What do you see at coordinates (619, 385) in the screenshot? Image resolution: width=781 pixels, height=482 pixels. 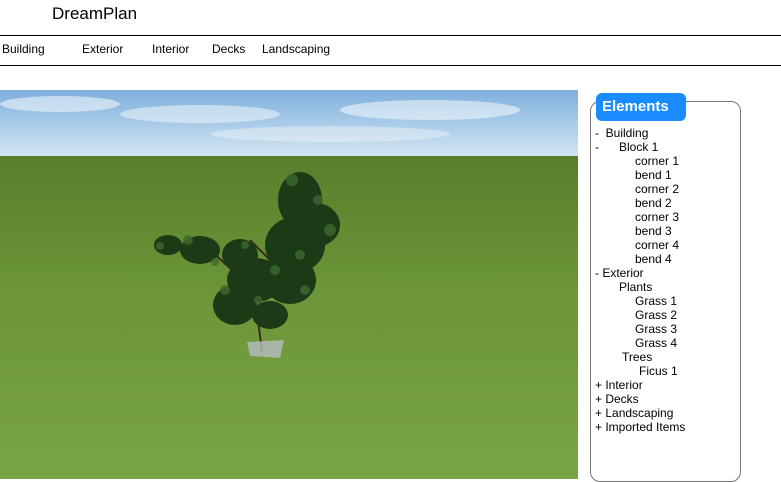 I see `tree-node-interior: + Interior` at bounding box center [619, 385].